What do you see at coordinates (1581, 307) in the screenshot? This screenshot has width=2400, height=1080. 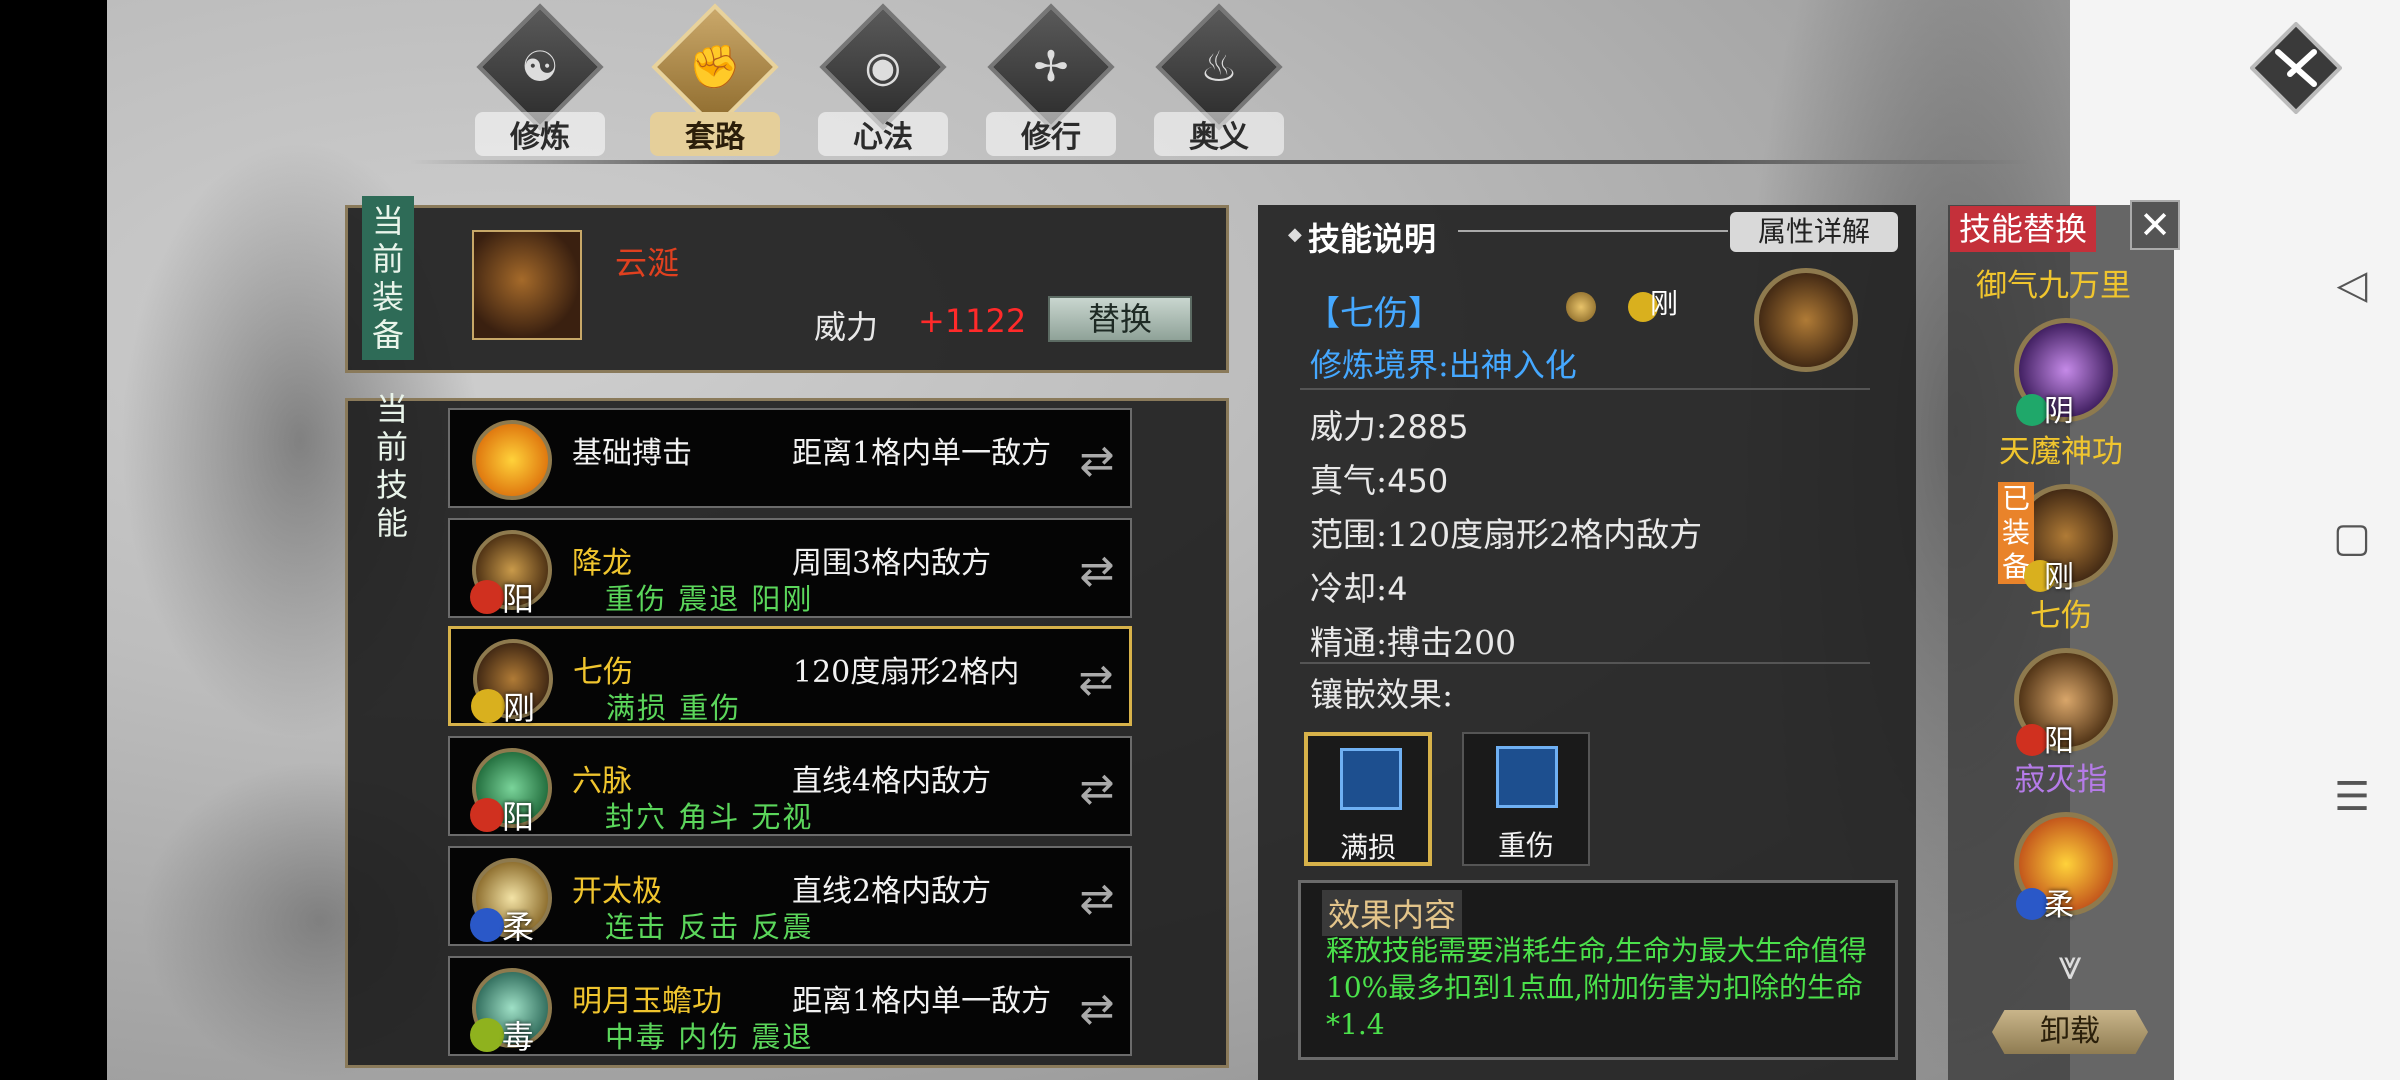 I see `element-orb-icon` at bounding box center [1581, 307].